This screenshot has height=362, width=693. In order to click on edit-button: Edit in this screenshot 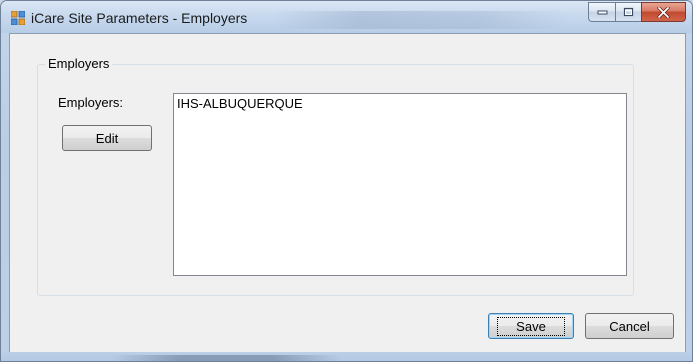, I will do `click(107, 138)`.